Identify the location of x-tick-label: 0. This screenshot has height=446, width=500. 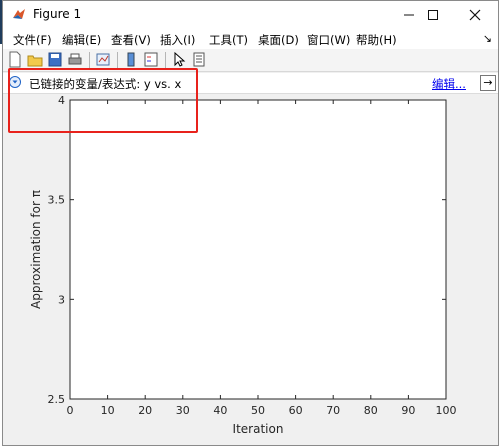
(70, 410).